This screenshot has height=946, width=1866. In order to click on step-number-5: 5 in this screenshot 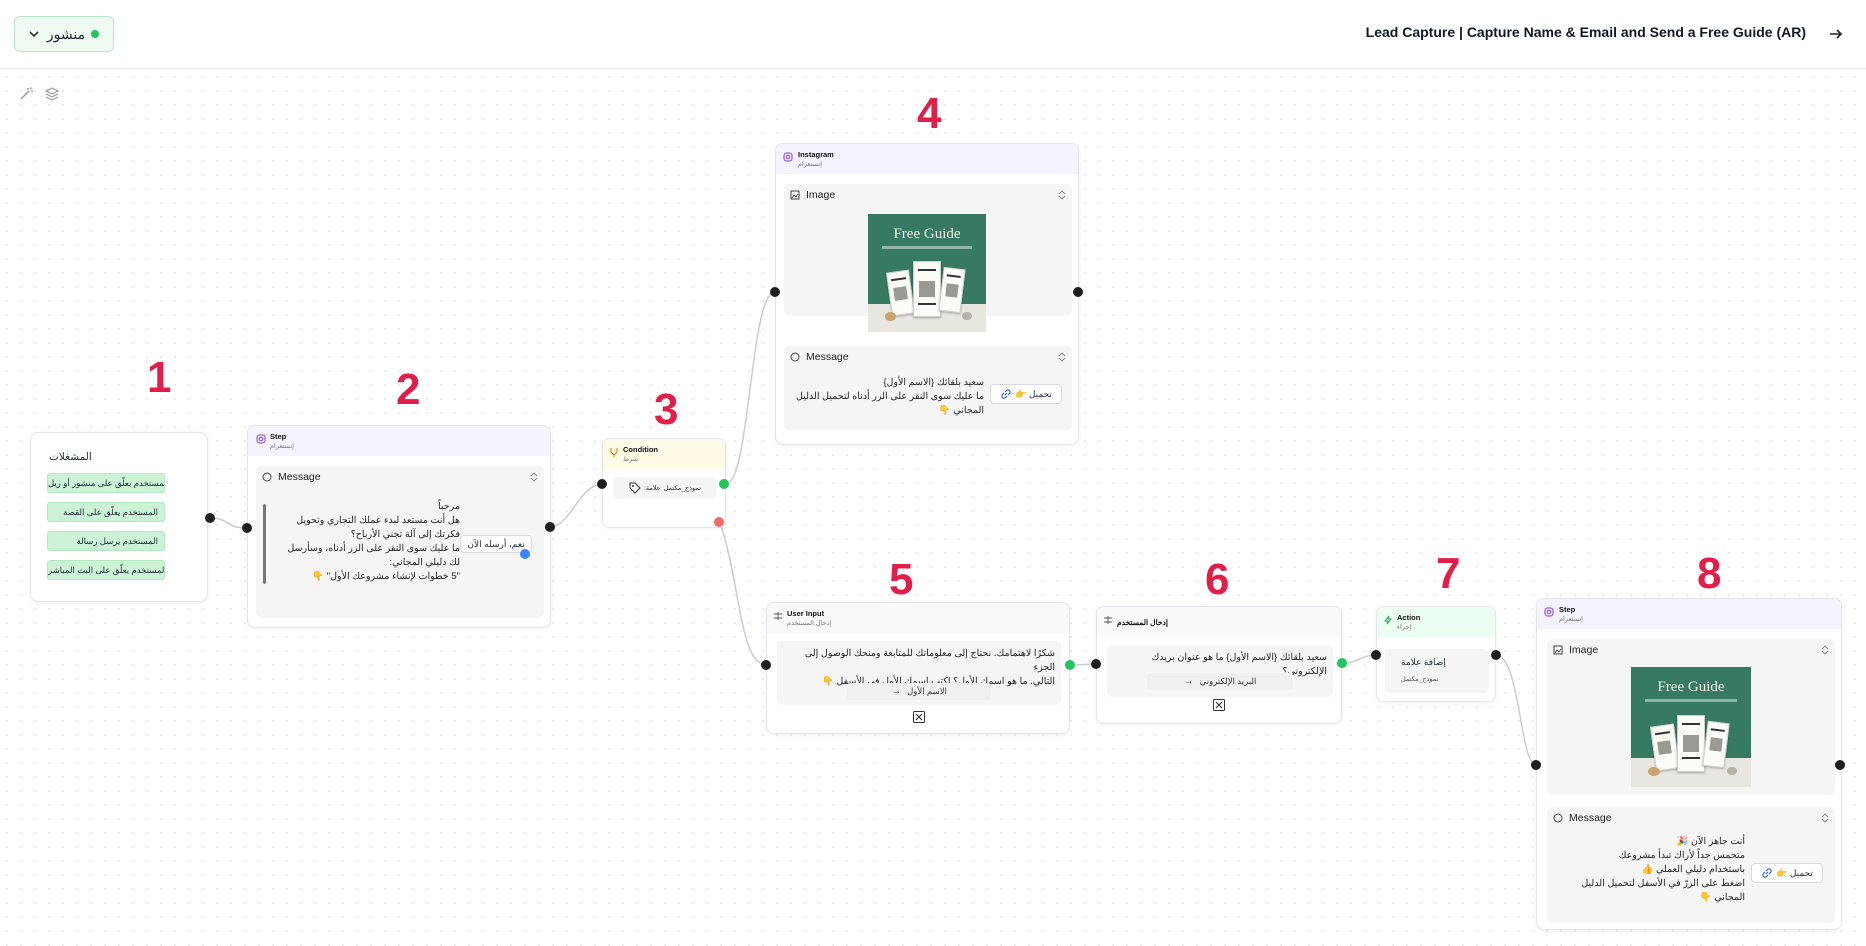, I will do `click(901, 579)`.